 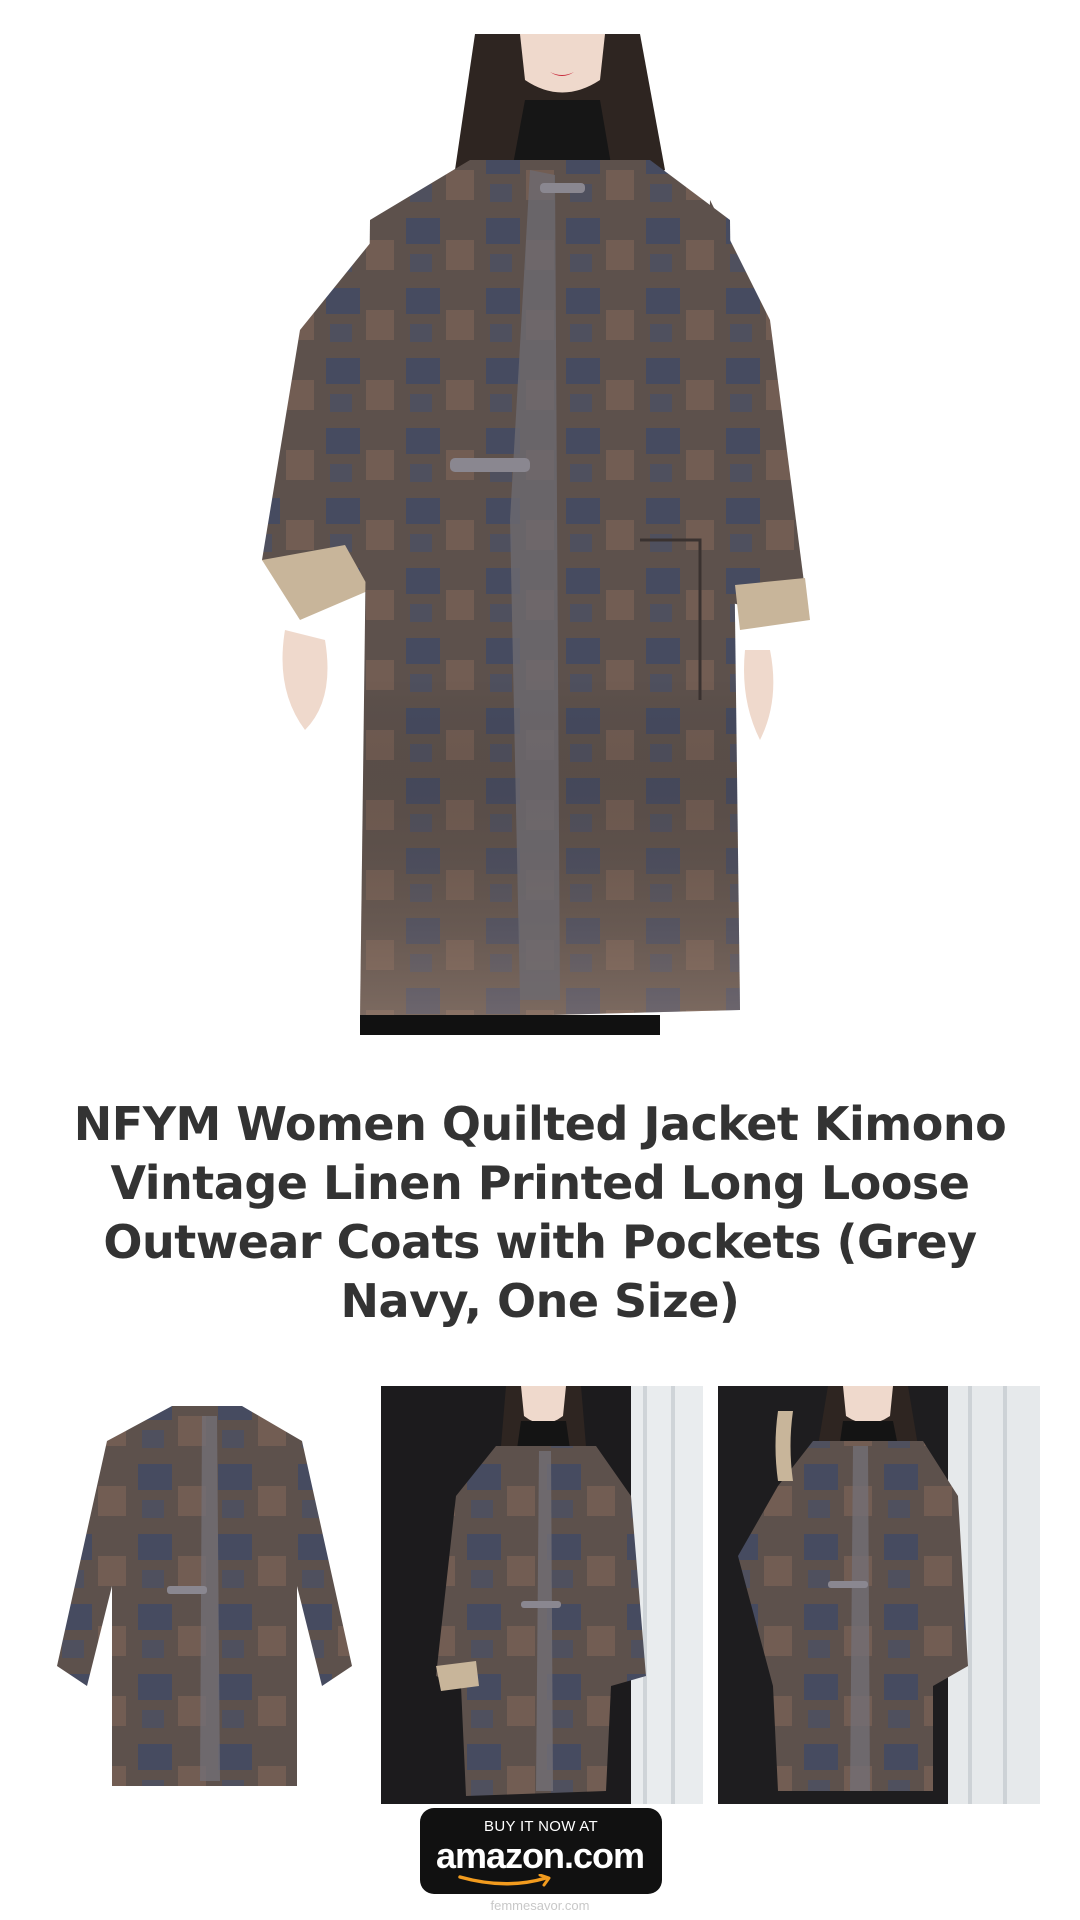 I want to click on amazon-logo-text: amazon.com, so click(x=540, y=1855).